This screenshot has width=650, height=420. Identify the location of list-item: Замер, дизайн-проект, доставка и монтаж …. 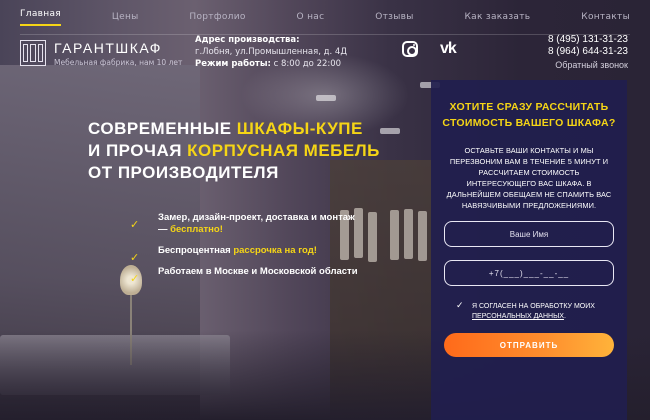
(245, 224).